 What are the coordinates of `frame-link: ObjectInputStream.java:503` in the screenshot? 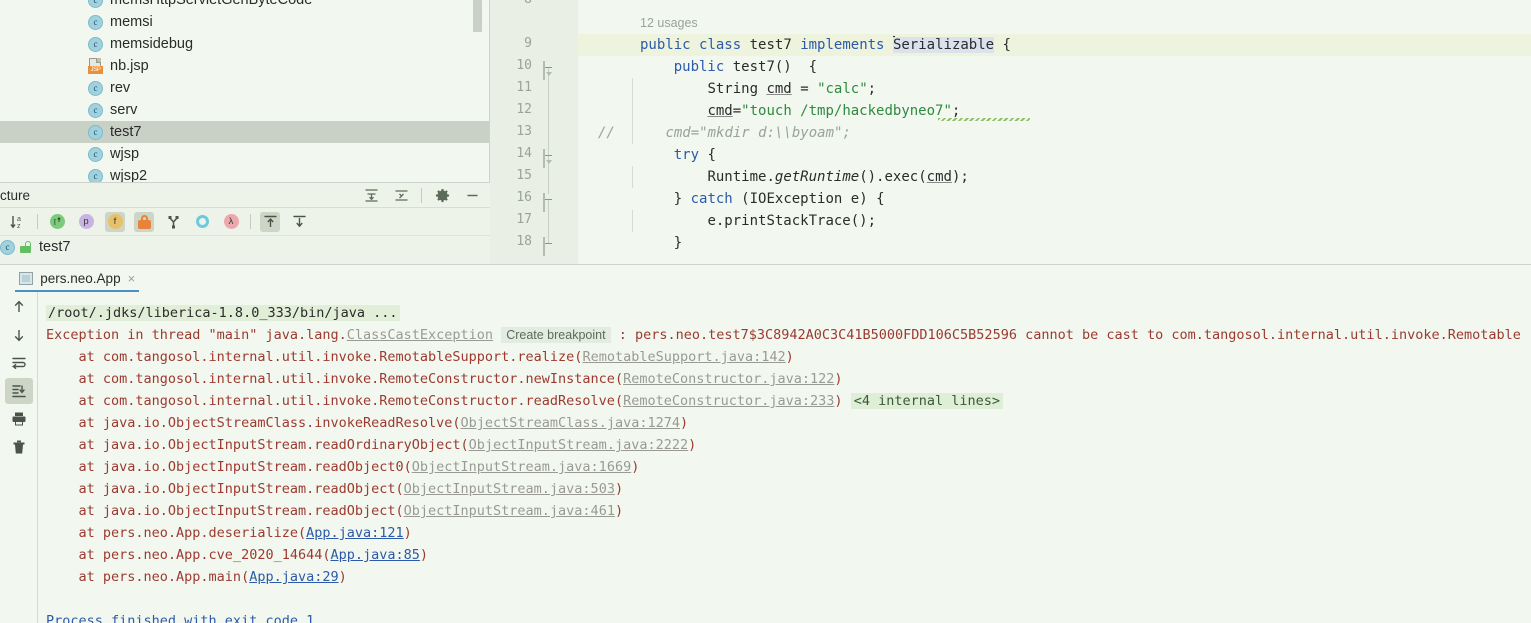 It's located at (509, 489).